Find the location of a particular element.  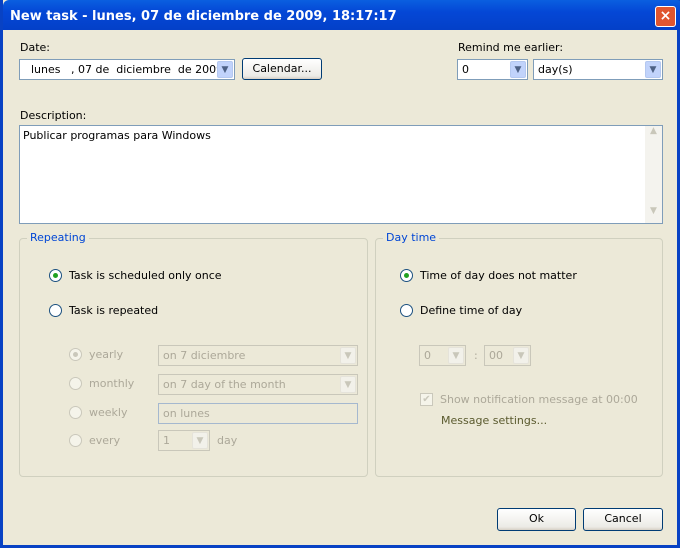

remind-label: Remind me earlier: is located at coordinates (511, 47).